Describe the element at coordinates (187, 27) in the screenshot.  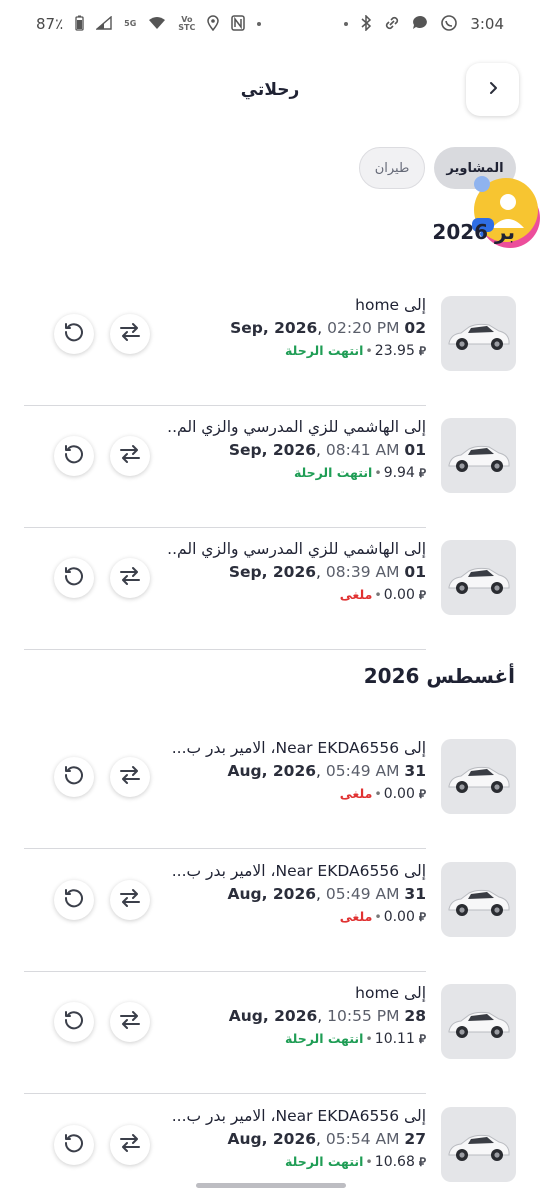
I see `carrier-label: STC` at that location.